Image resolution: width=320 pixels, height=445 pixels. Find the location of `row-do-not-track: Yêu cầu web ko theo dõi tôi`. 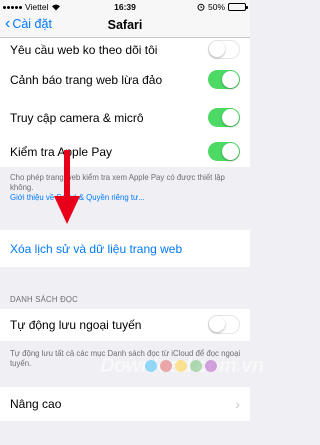

row-do-not-track: Yêu cầu web ko theo dõi tôi is located at coordinates (125, 49).